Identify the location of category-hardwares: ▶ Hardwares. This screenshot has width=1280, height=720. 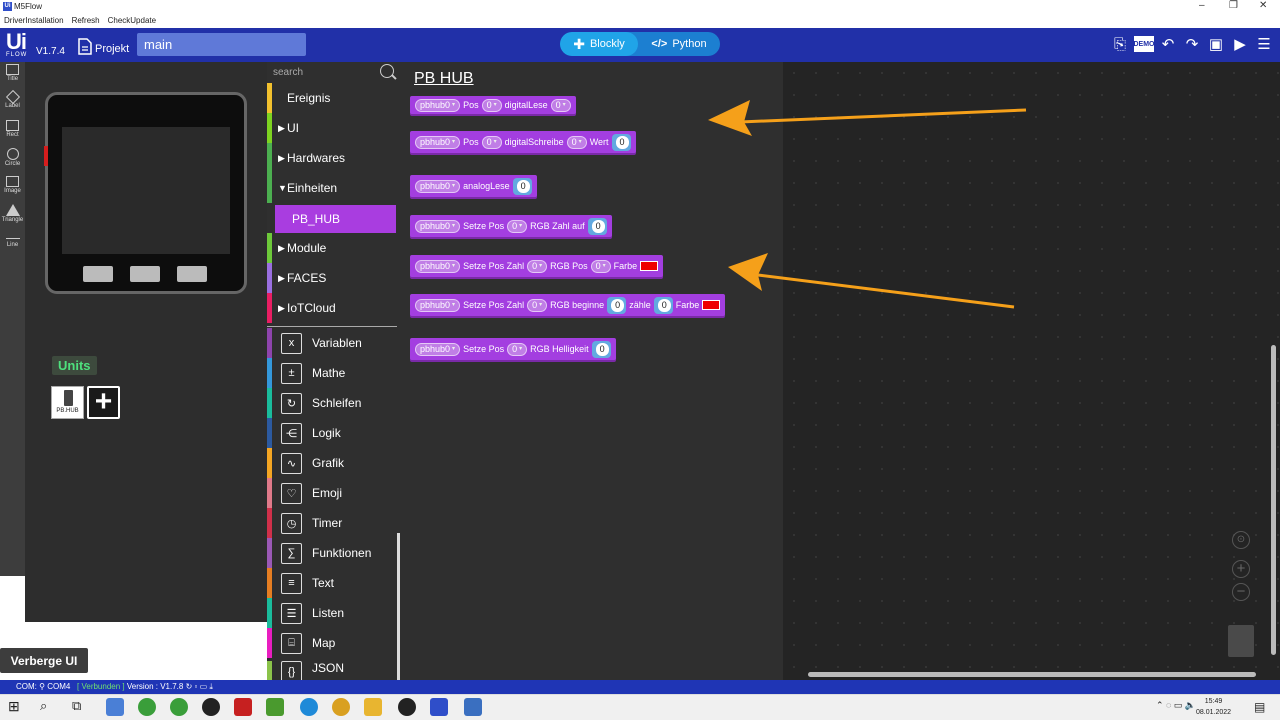
(332, 158).